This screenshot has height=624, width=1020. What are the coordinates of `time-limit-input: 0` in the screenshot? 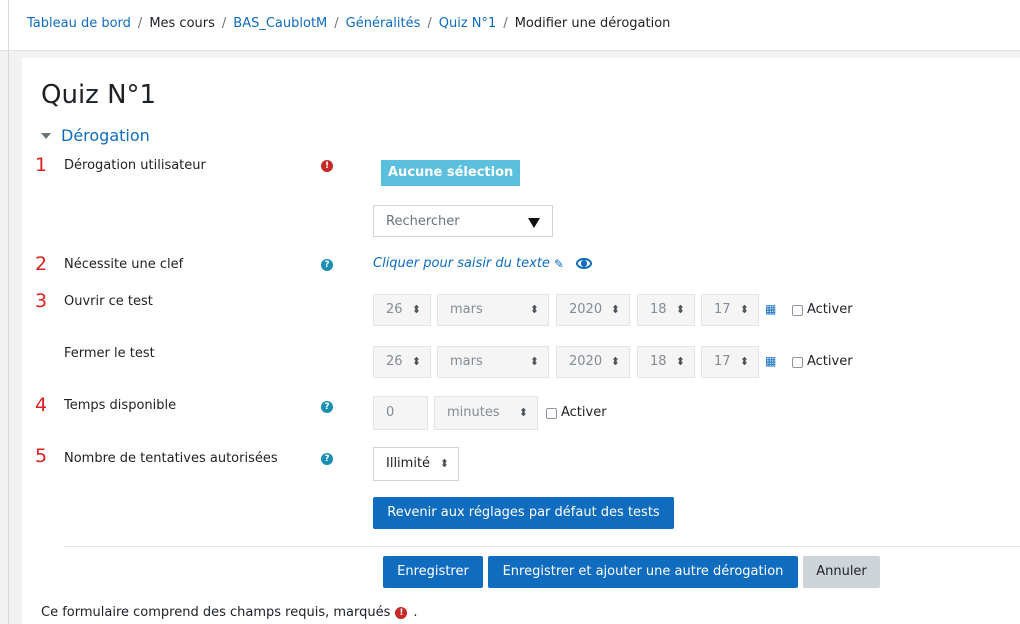 It's located at (400, 413).